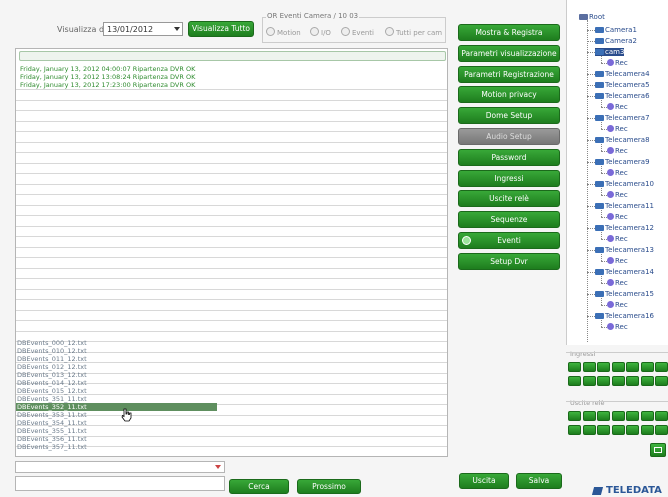 Image resolution: width=668 pixels, height=497 pixels. Describe the element at coordinates (509, 95) in the screenshot. I see `menu-button-motion-privacy: Motion privacy` at that location.